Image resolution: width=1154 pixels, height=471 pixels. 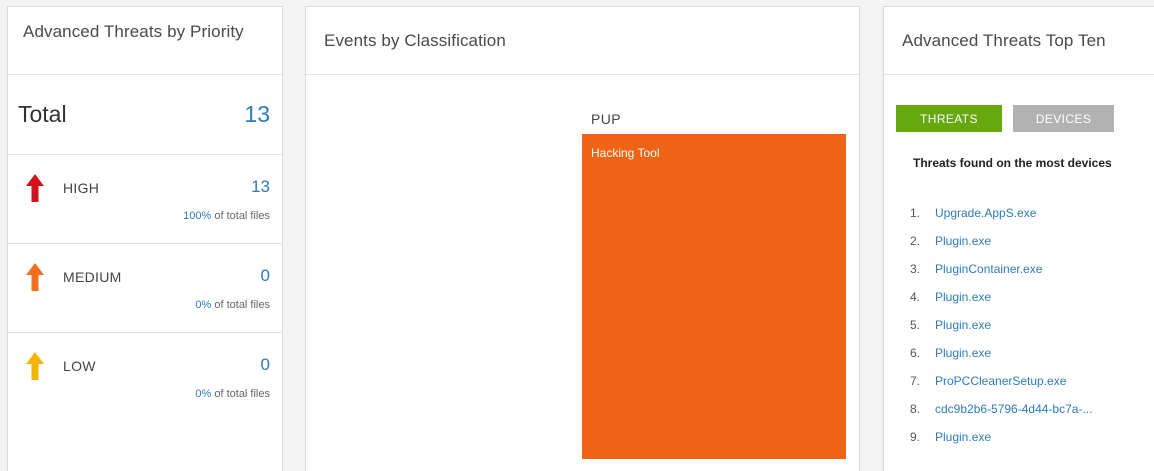 I want to click on total-row: Total 13, so click(x=145, y=115).